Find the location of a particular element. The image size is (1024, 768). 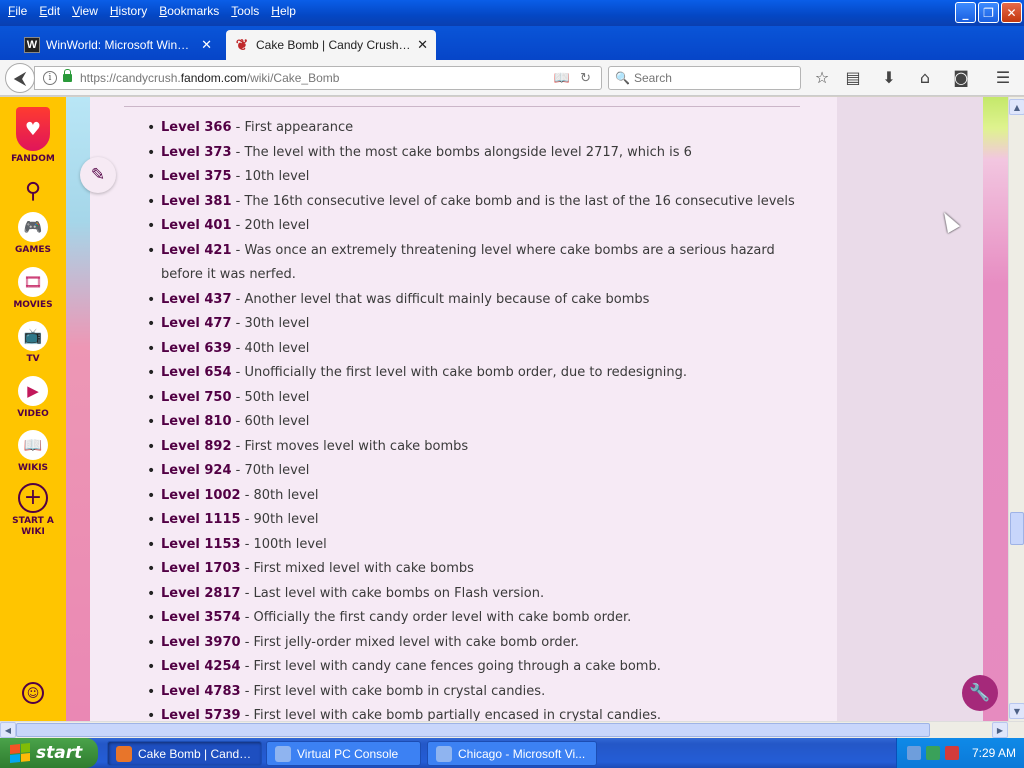

level-link: Level 810 is located at coordinates (196, 421).